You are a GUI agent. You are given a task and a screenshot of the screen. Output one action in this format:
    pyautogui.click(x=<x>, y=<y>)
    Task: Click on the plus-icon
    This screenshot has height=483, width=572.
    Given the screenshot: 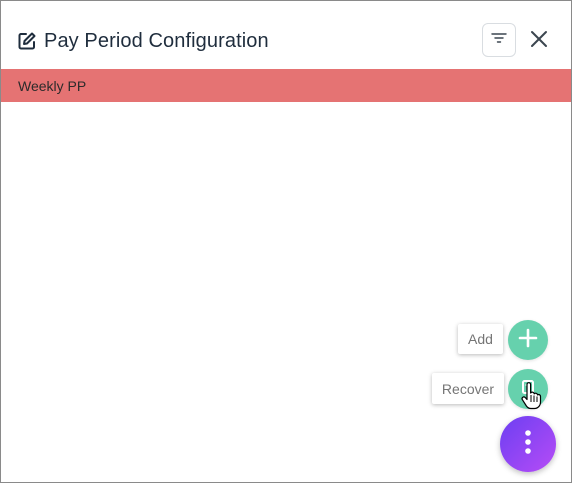 What is the action you would take?
    pyautogui.click(x=528, y=340)
    